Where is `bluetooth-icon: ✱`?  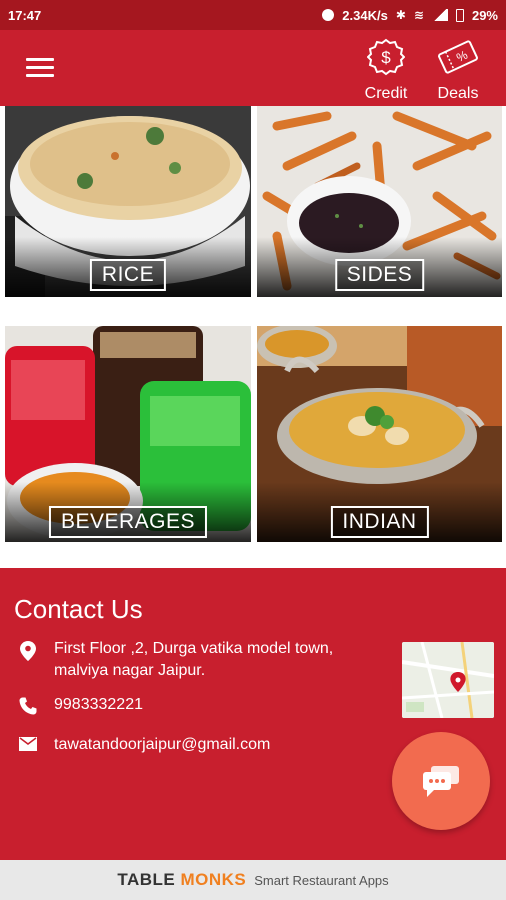 bluetooth-icon: ✱ is located at coordinates (400, 15).